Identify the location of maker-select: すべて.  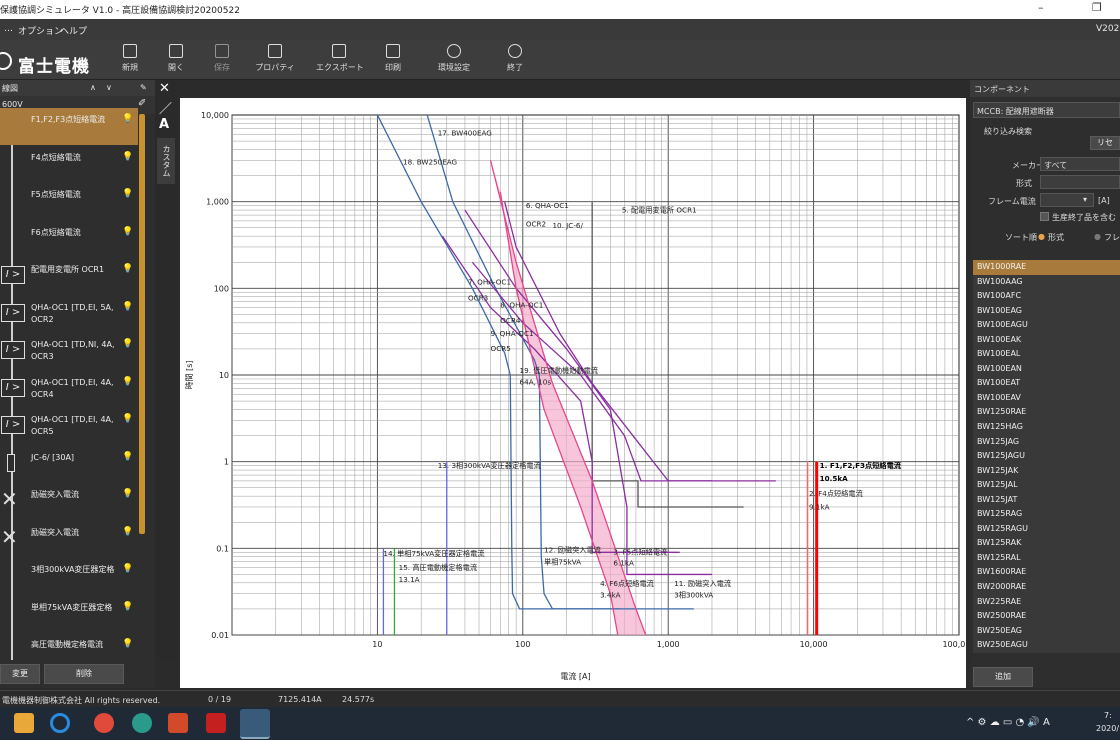
(1080, 164).